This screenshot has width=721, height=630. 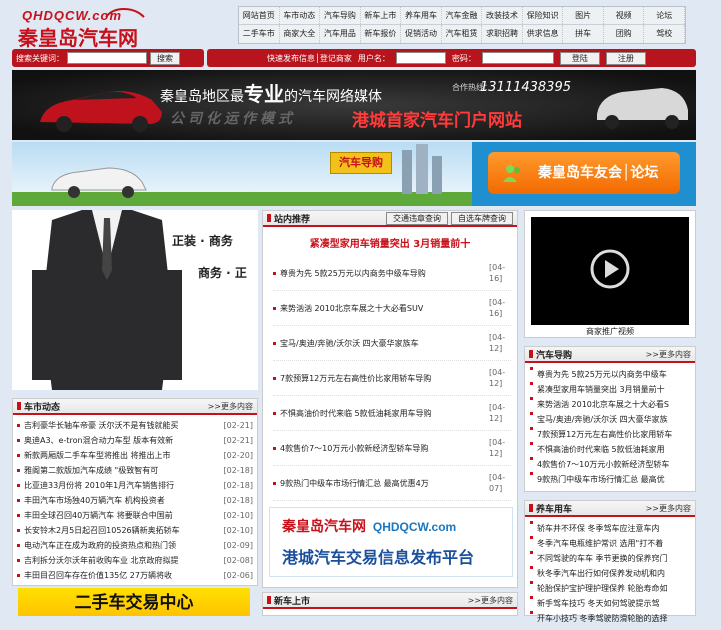 I want to click on nav-item: 网站首页, so click(x=259, y=15).